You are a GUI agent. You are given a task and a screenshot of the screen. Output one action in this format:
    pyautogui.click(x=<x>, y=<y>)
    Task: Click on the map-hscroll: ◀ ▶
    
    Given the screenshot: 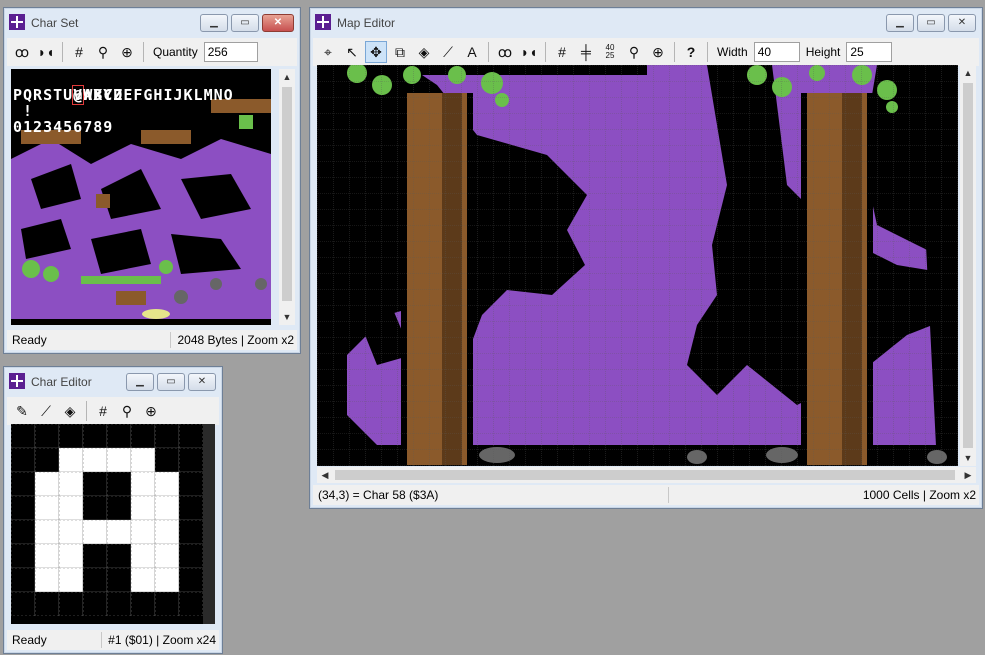 What is the action you would take?
    pyautogui.click(x=646, y=475)
    